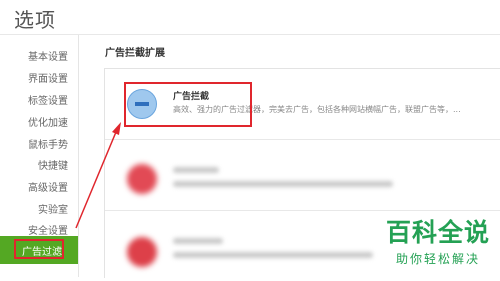  I want to click on watermark-title: 百科全说, so click(437, 232).